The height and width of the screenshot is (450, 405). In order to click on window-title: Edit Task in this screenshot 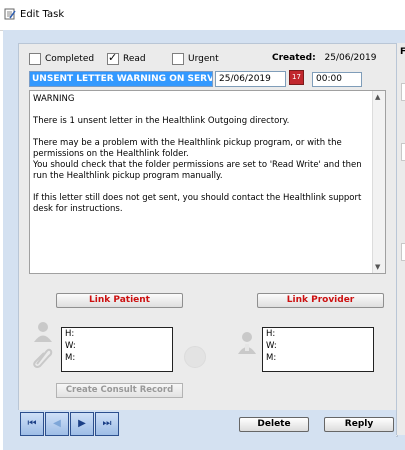, I will do `click(42, 14)`.